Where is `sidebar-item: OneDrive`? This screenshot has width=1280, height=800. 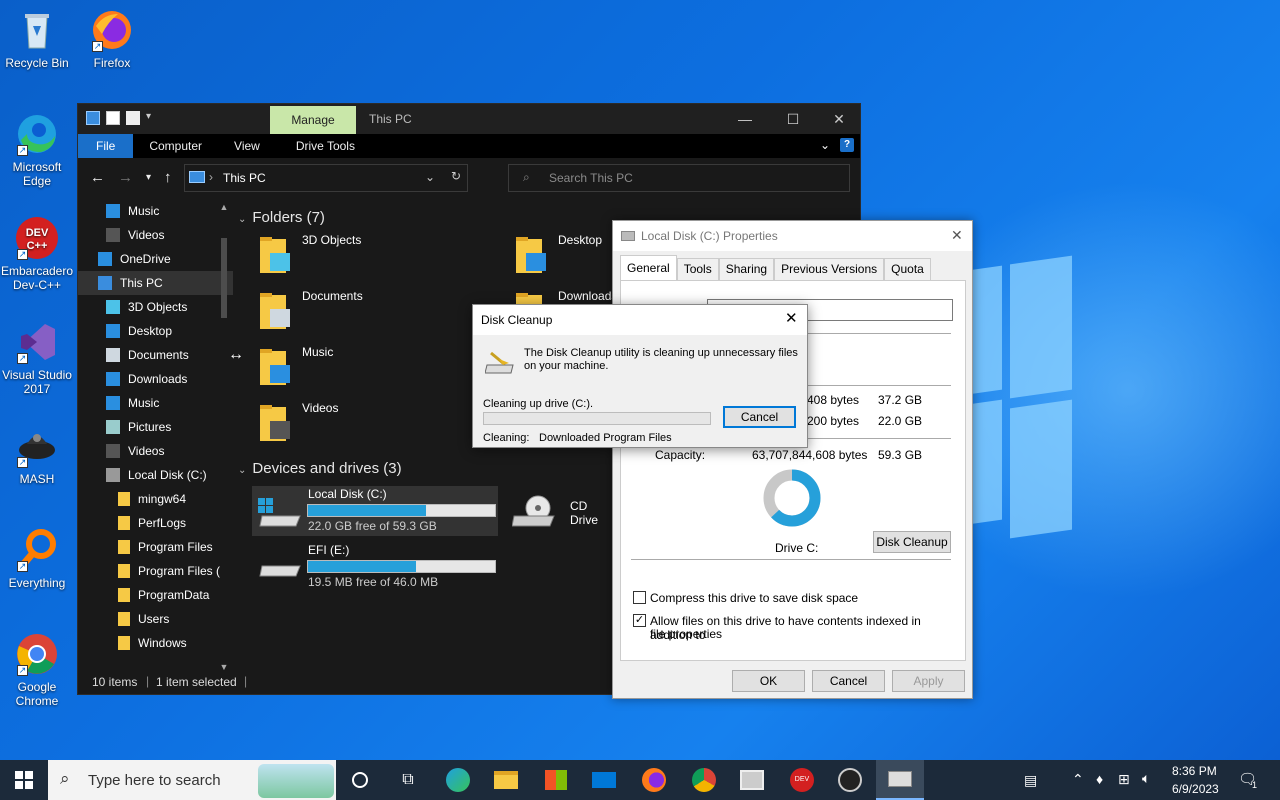
sidebar-item: OneDrive is located at coordinates (155, 259).